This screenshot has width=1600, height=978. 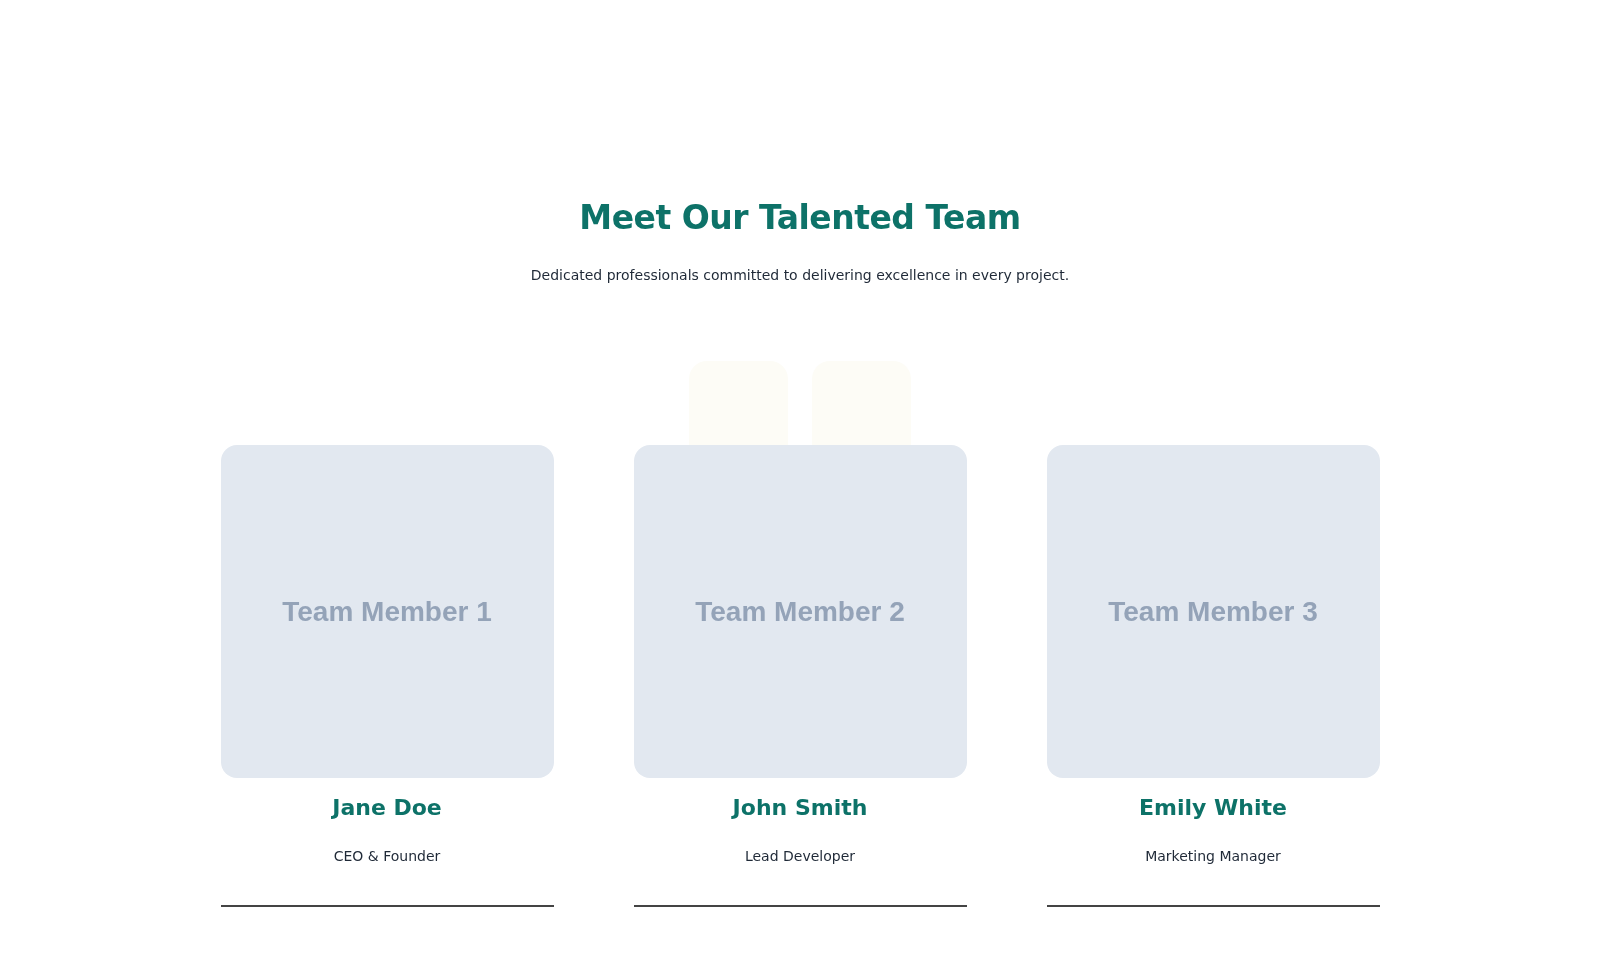 I want to click on placeholder-label: Team Member 2, so click(x=800, y=611).